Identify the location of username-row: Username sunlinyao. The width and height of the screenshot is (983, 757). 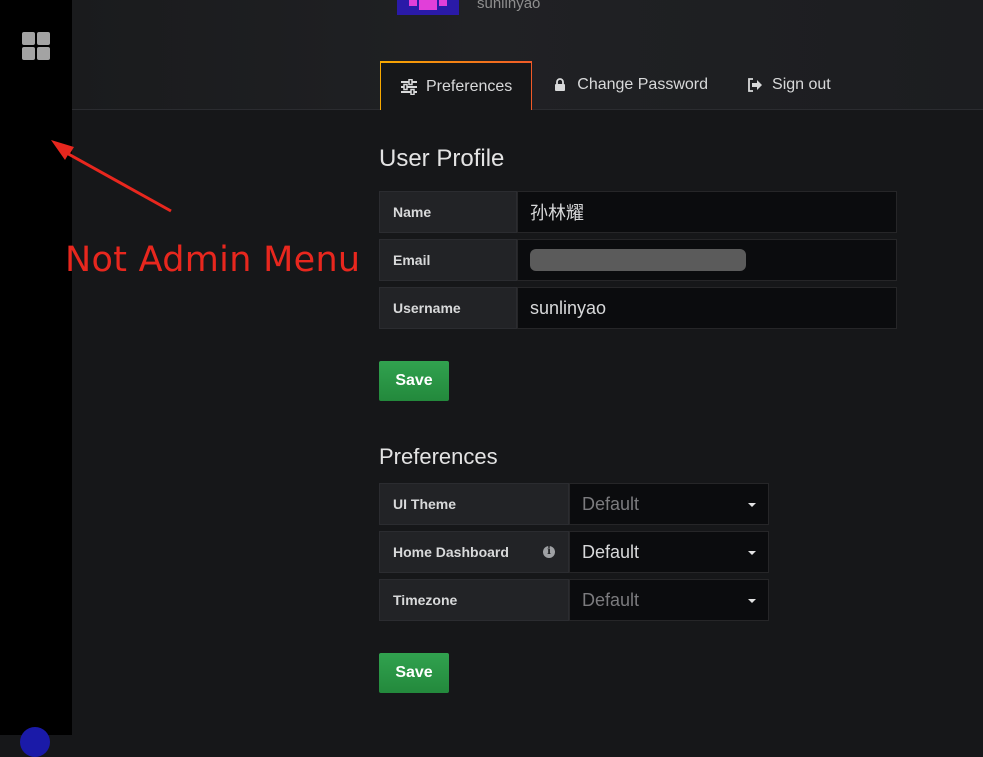
(638, 308).